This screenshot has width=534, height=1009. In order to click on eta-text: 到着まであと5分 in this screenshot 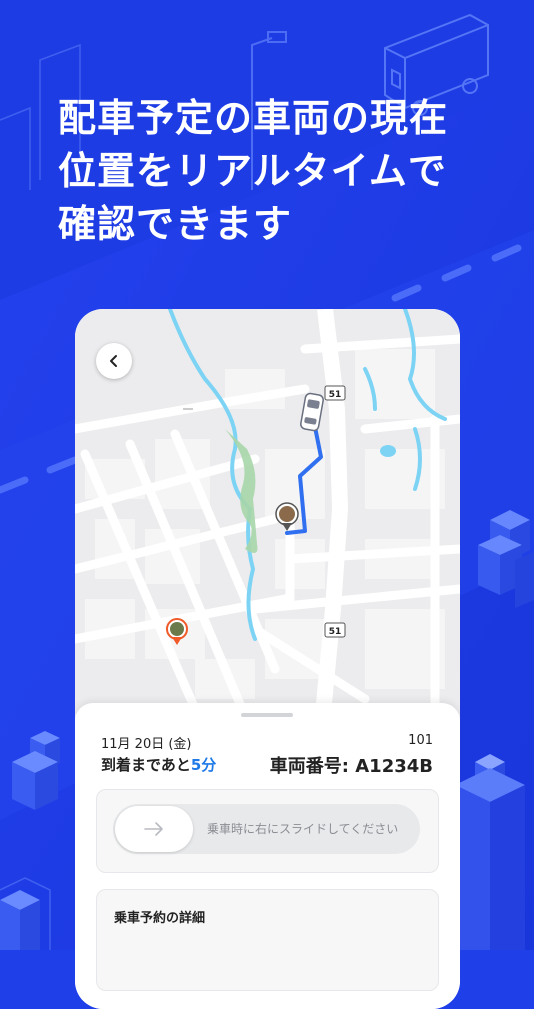, I will do `click(158, 764)`.